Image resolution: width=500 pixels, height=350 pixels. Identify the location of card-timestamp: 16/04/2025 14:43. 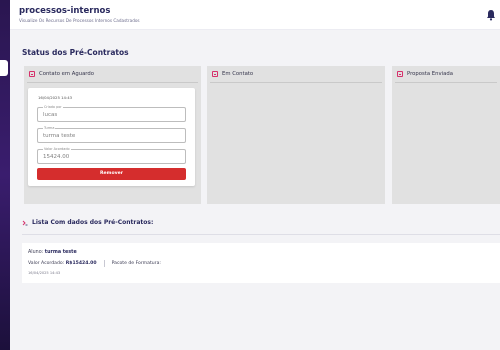
(55, 97).